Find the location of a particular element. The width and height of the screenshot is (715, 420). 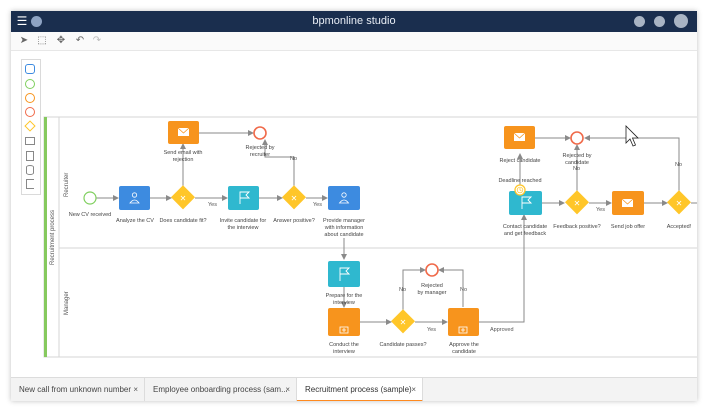

tab-new-call: New call from unknown number × is located at coordinates (78, 389).